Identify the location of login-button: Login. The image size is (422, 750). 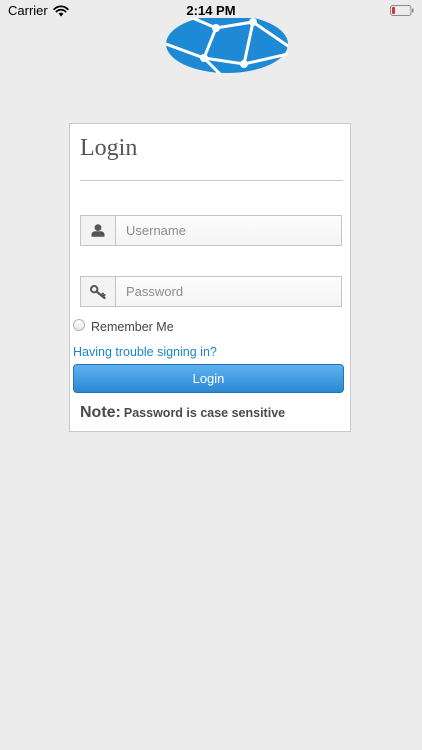
(208, 378).